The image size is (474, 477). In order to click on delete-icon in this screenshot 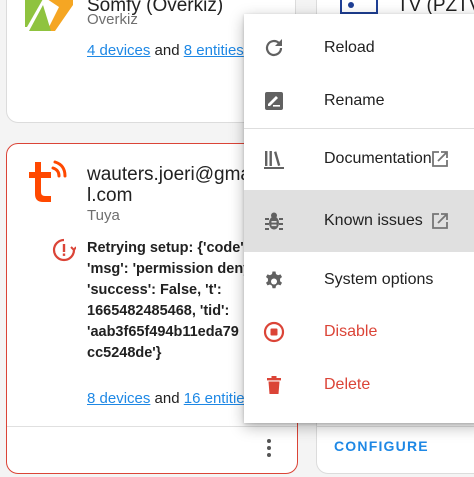, I will do `click(274, 385)`.